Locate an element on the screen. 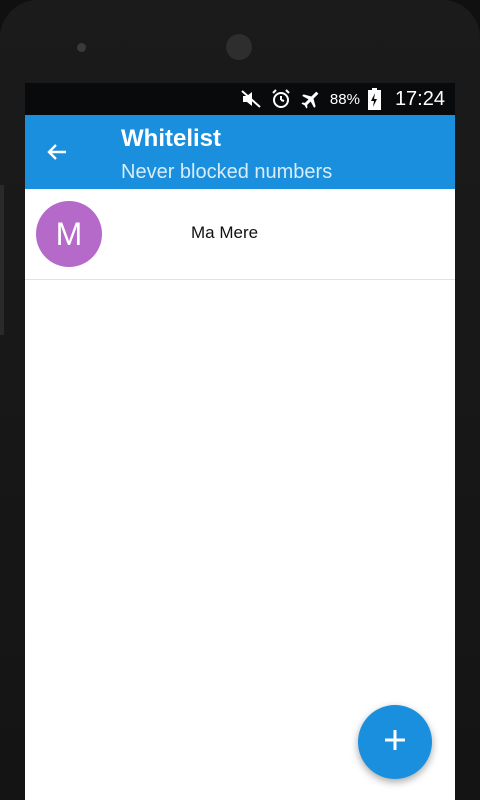 The height and width of the screenshot is (800, 480). speaker-dot is located at coordinates (81, 47).